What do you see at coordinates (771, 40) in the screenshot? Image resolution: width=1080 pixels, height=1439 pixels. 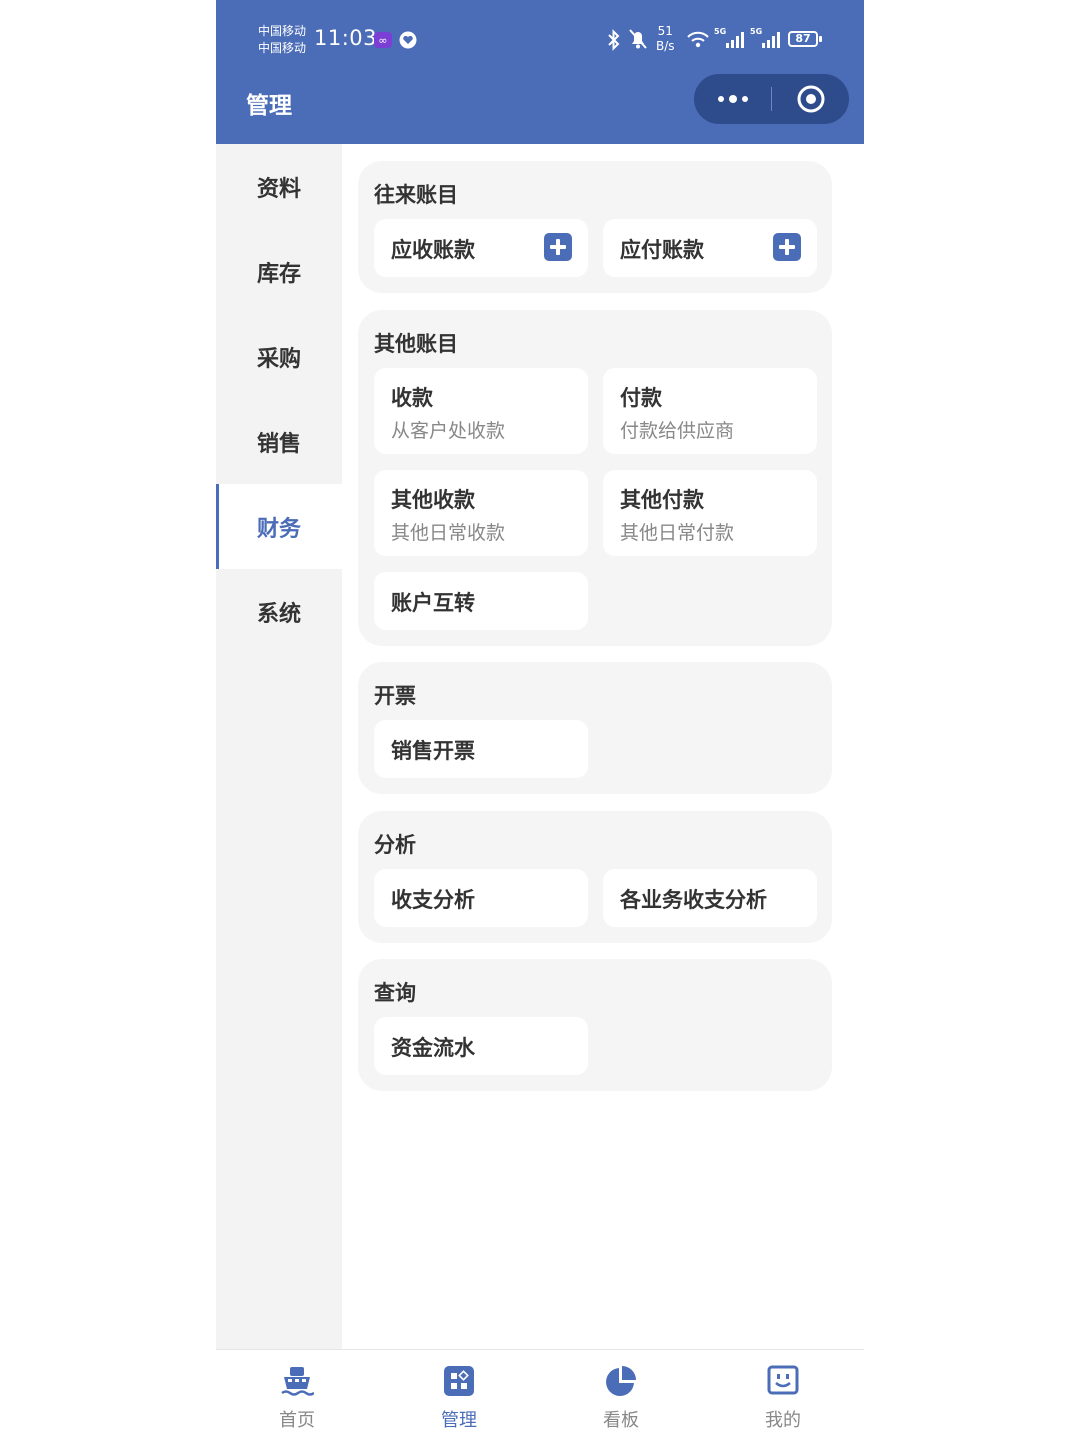 I see `signal-2-icon` at bounding box center [771, 40].